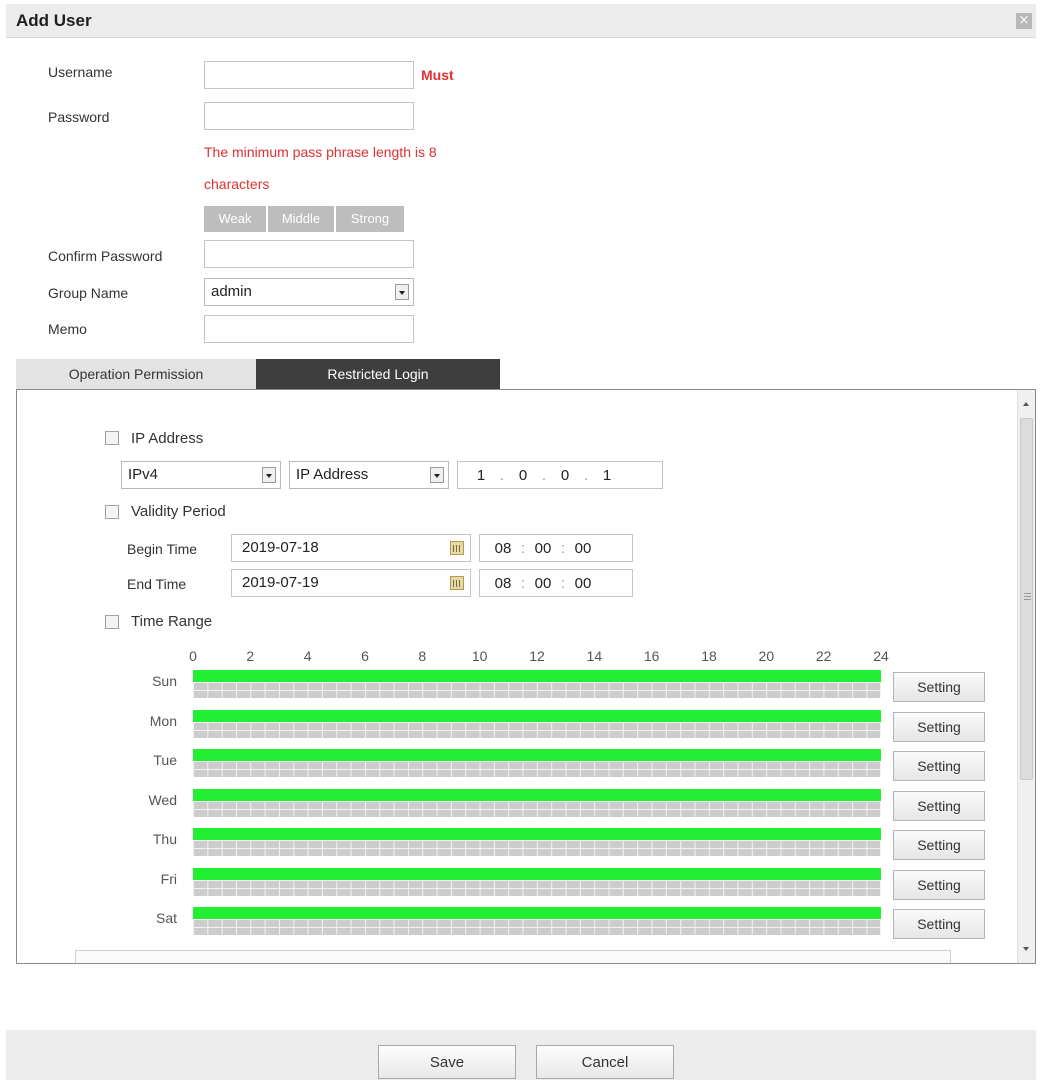 This screenshot has width=1042, height=1084. What do you see at coordinates (307, 656) in the screenshot?
I see `hour-tick-label: 4` at bounding box center [307, 656].